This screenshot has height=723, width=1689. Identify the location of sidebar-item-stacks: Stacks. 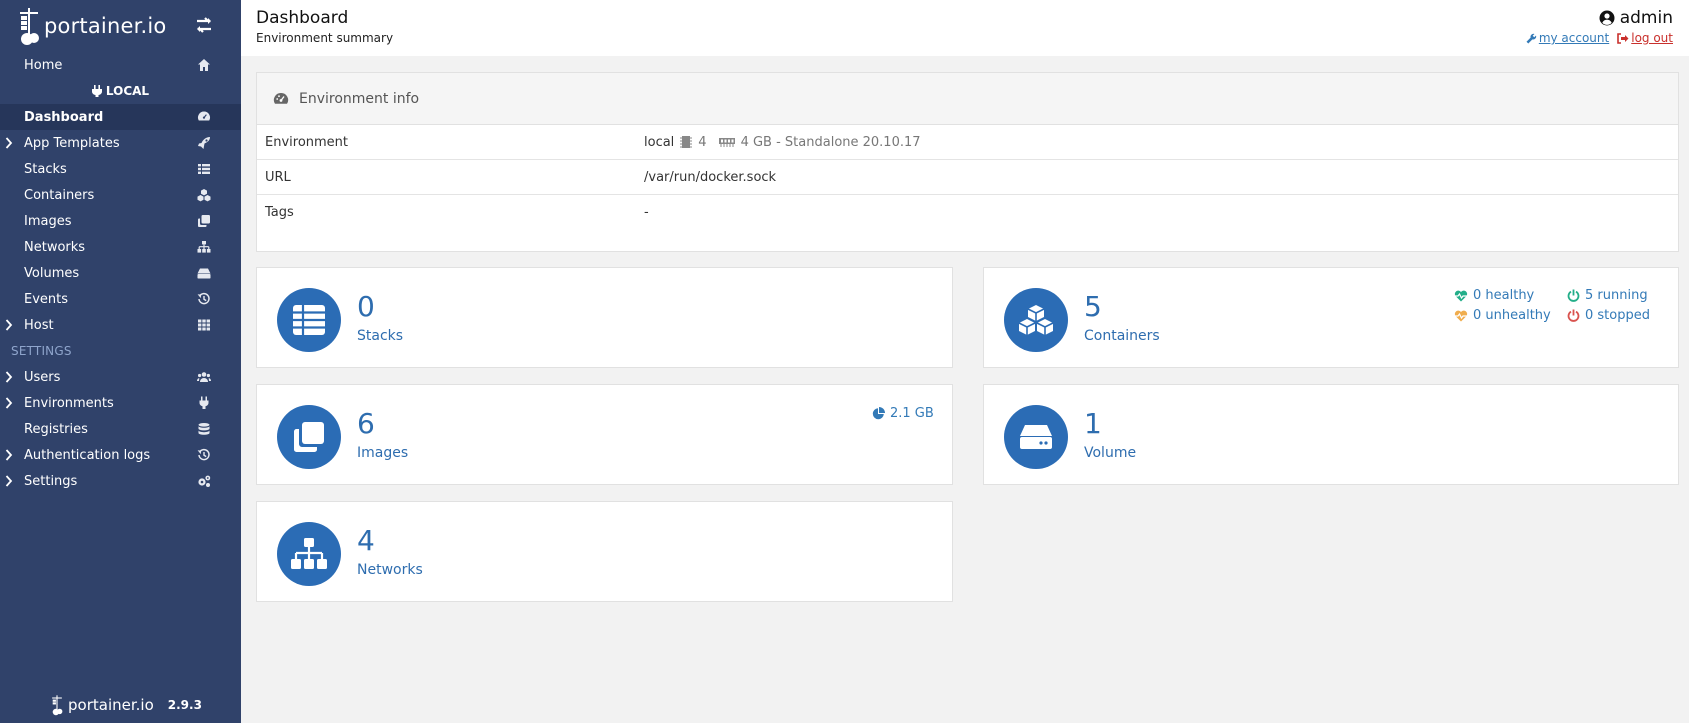
(120, 169).